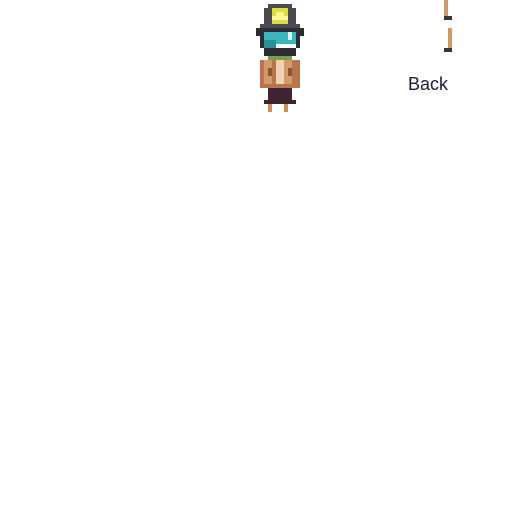  Describe the element at coordinates (280, 58) in the screenshot. I see `player-character` at that location.